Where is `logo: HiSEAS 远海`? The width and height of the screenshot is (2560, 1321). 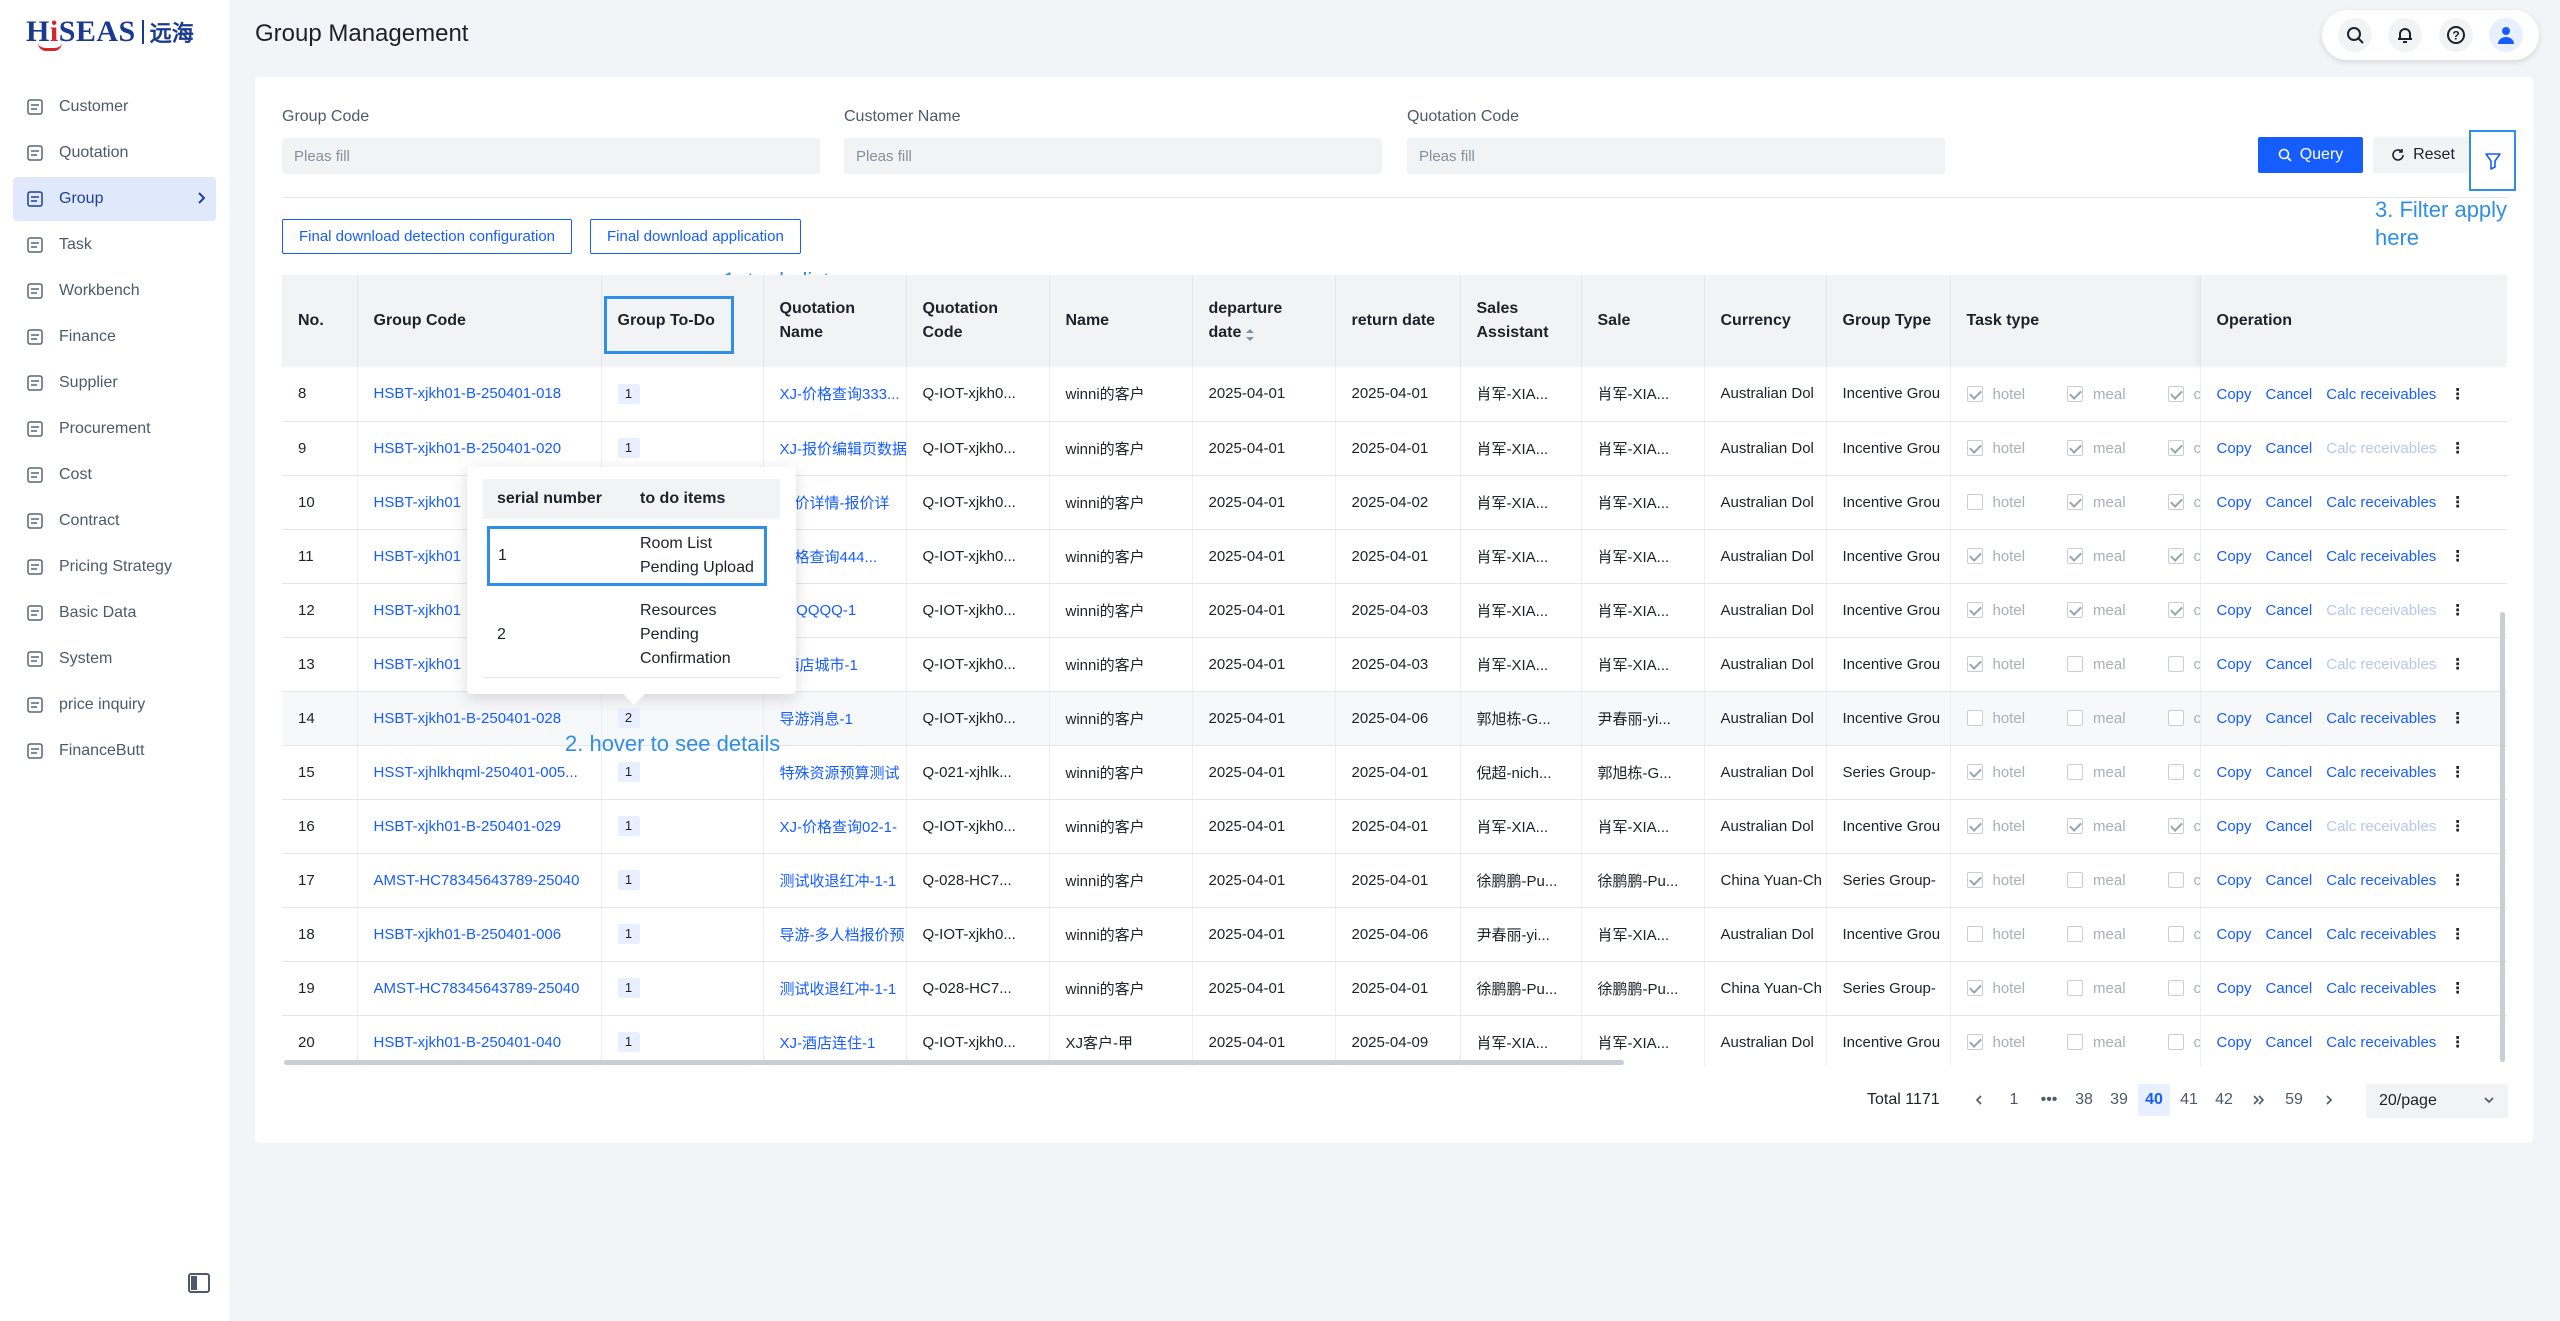
logo: HiSEAS 远海 is located at coordinates (110, 32).